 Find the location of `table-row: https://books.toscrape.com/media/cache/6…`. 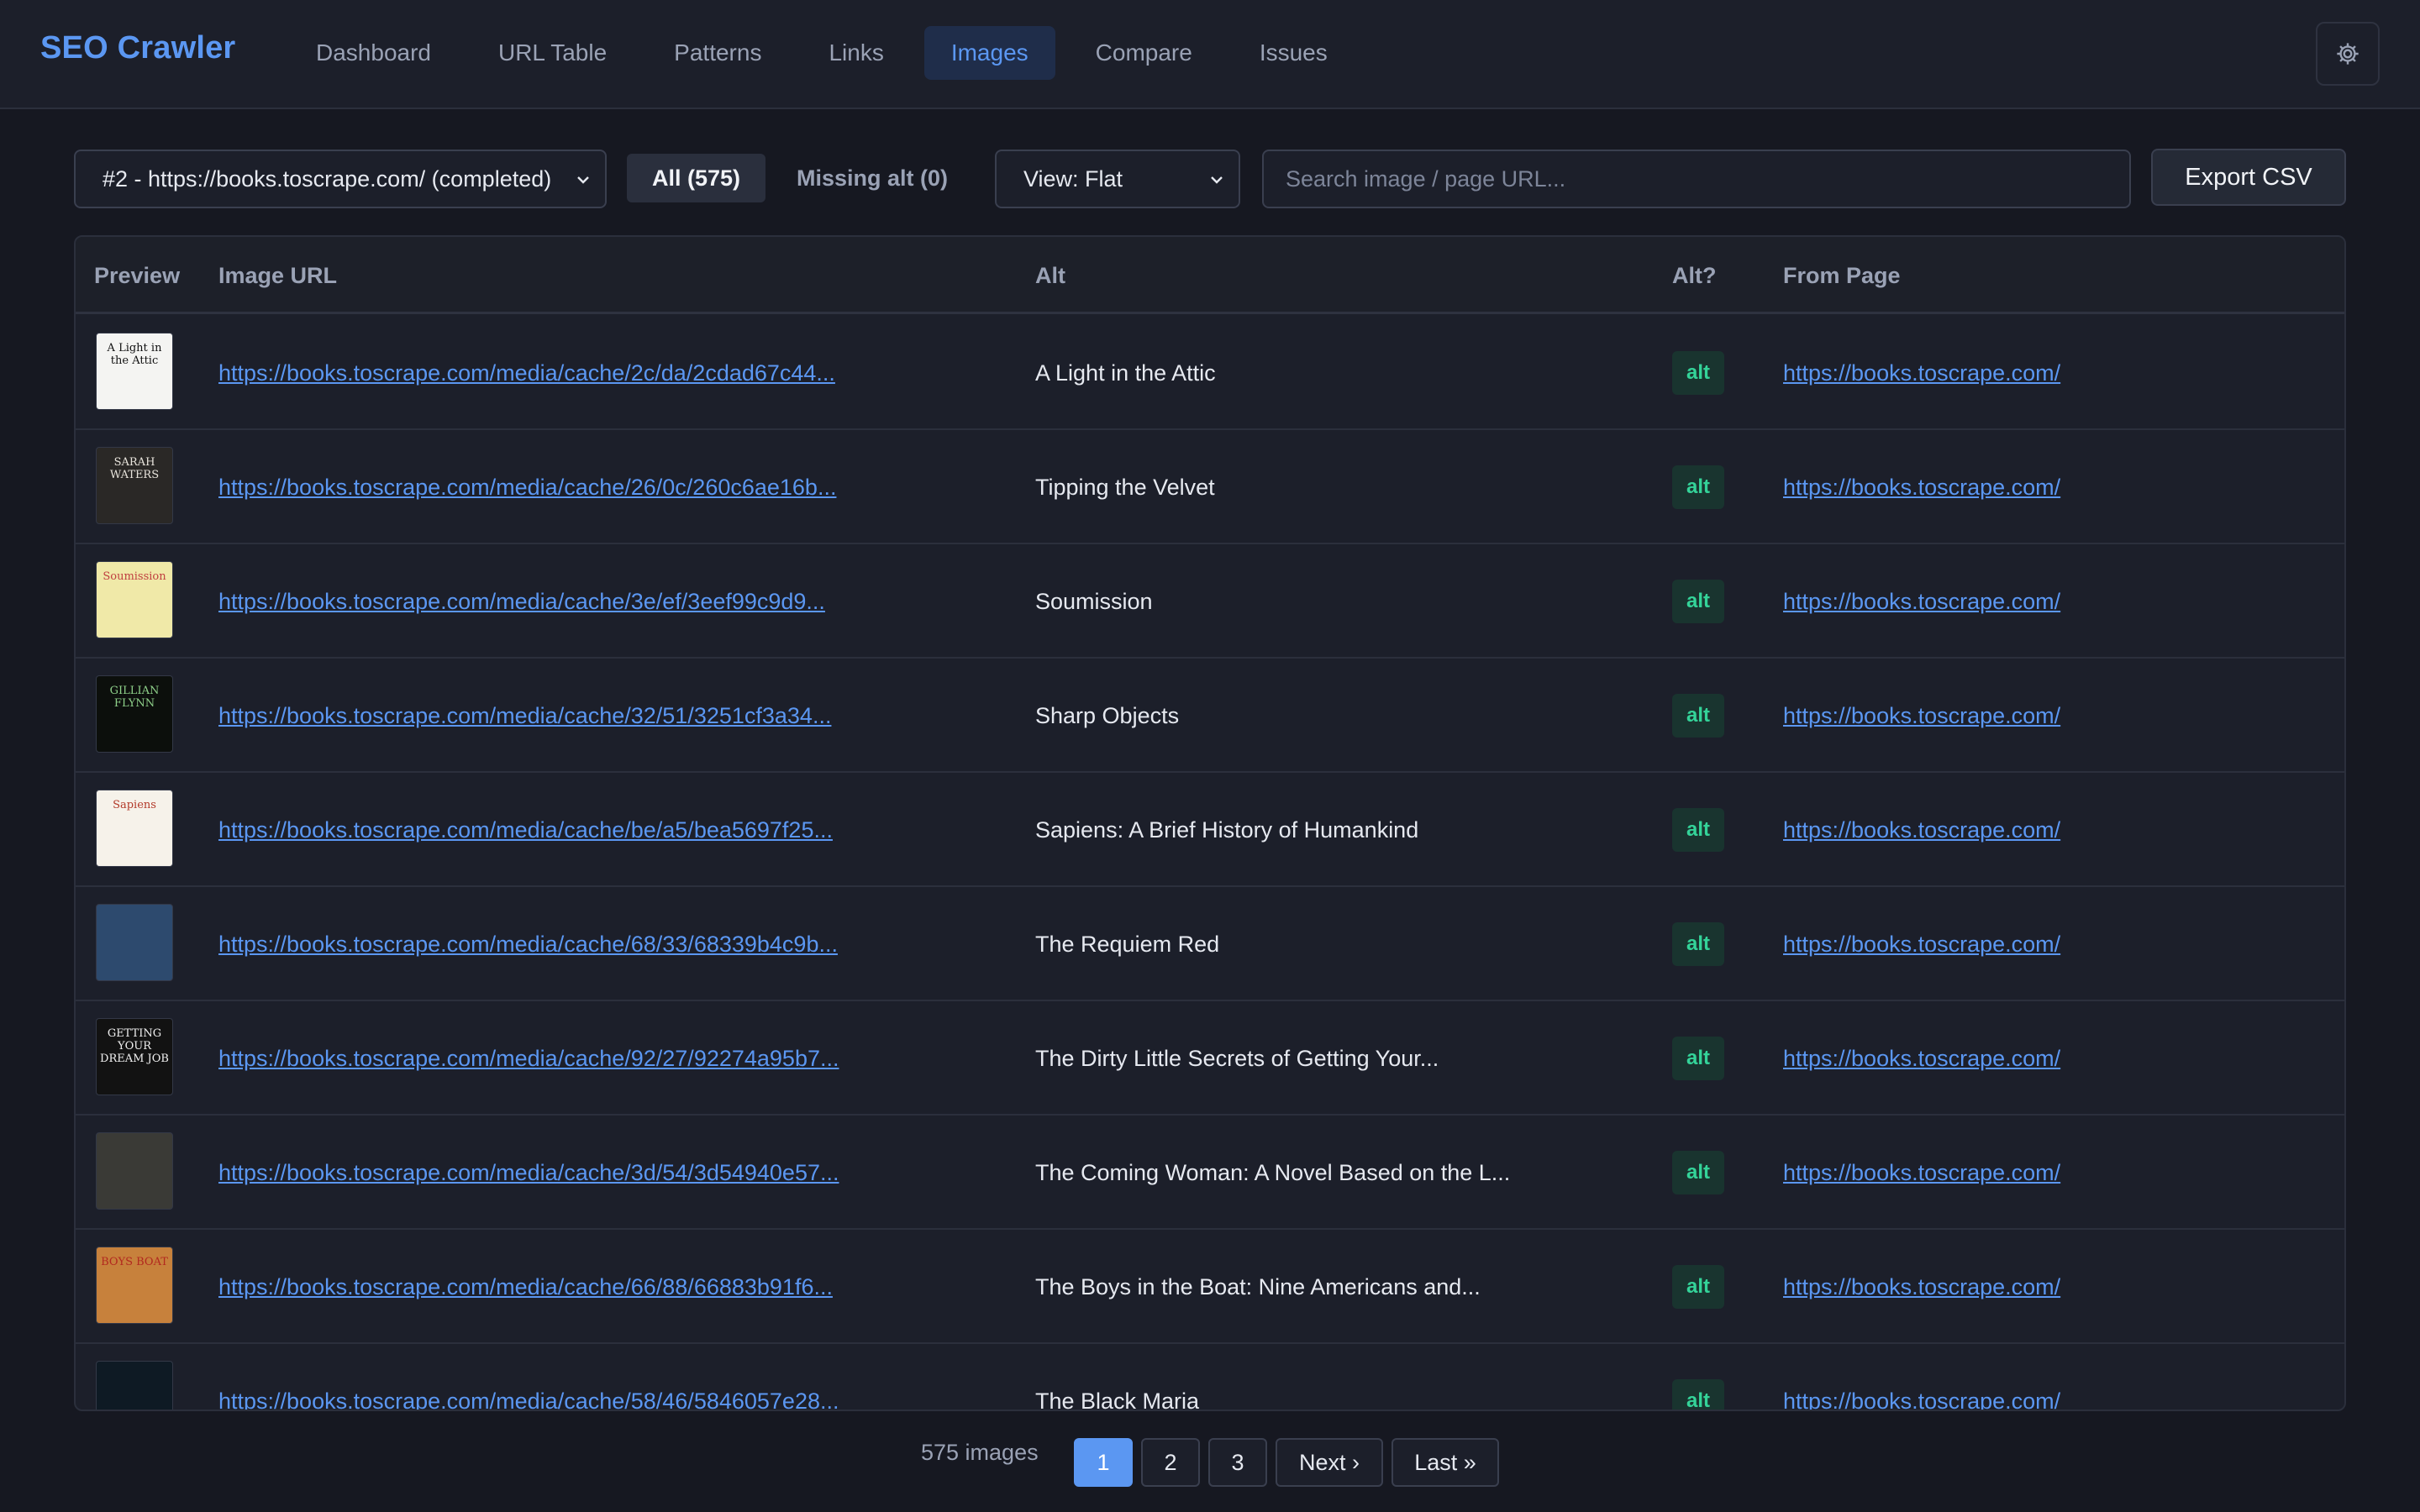

table-row: https://books.toscrape.com/media/cache/6… is located at coordinates (1210, 944).